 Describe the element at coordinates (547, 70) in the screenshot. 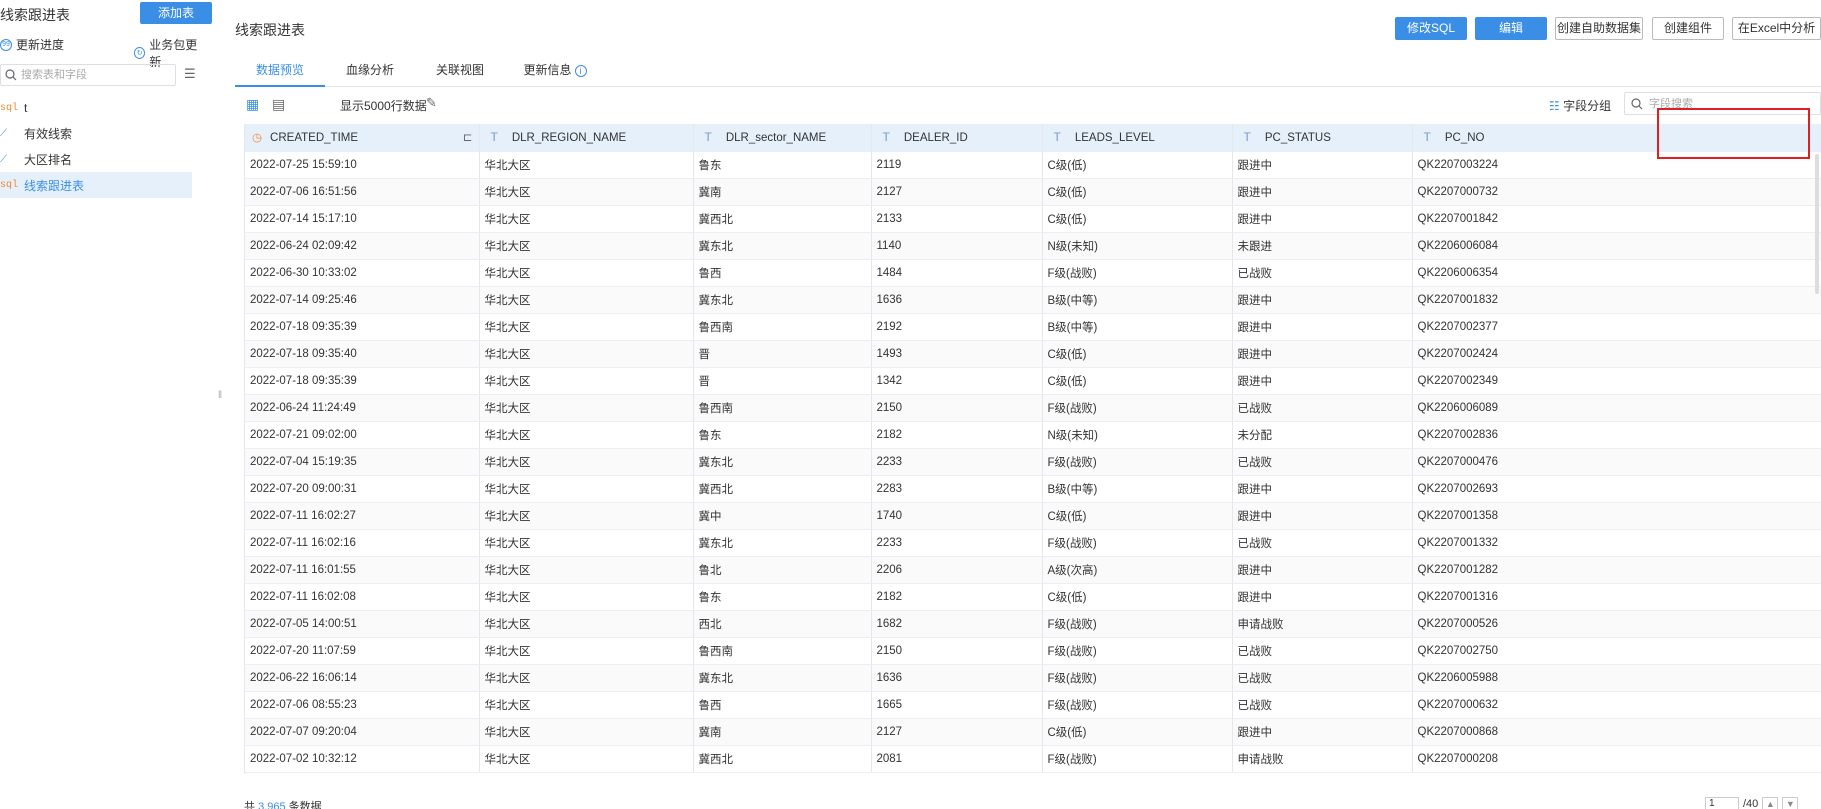

I see `tab-label: 更新信息` at that location.